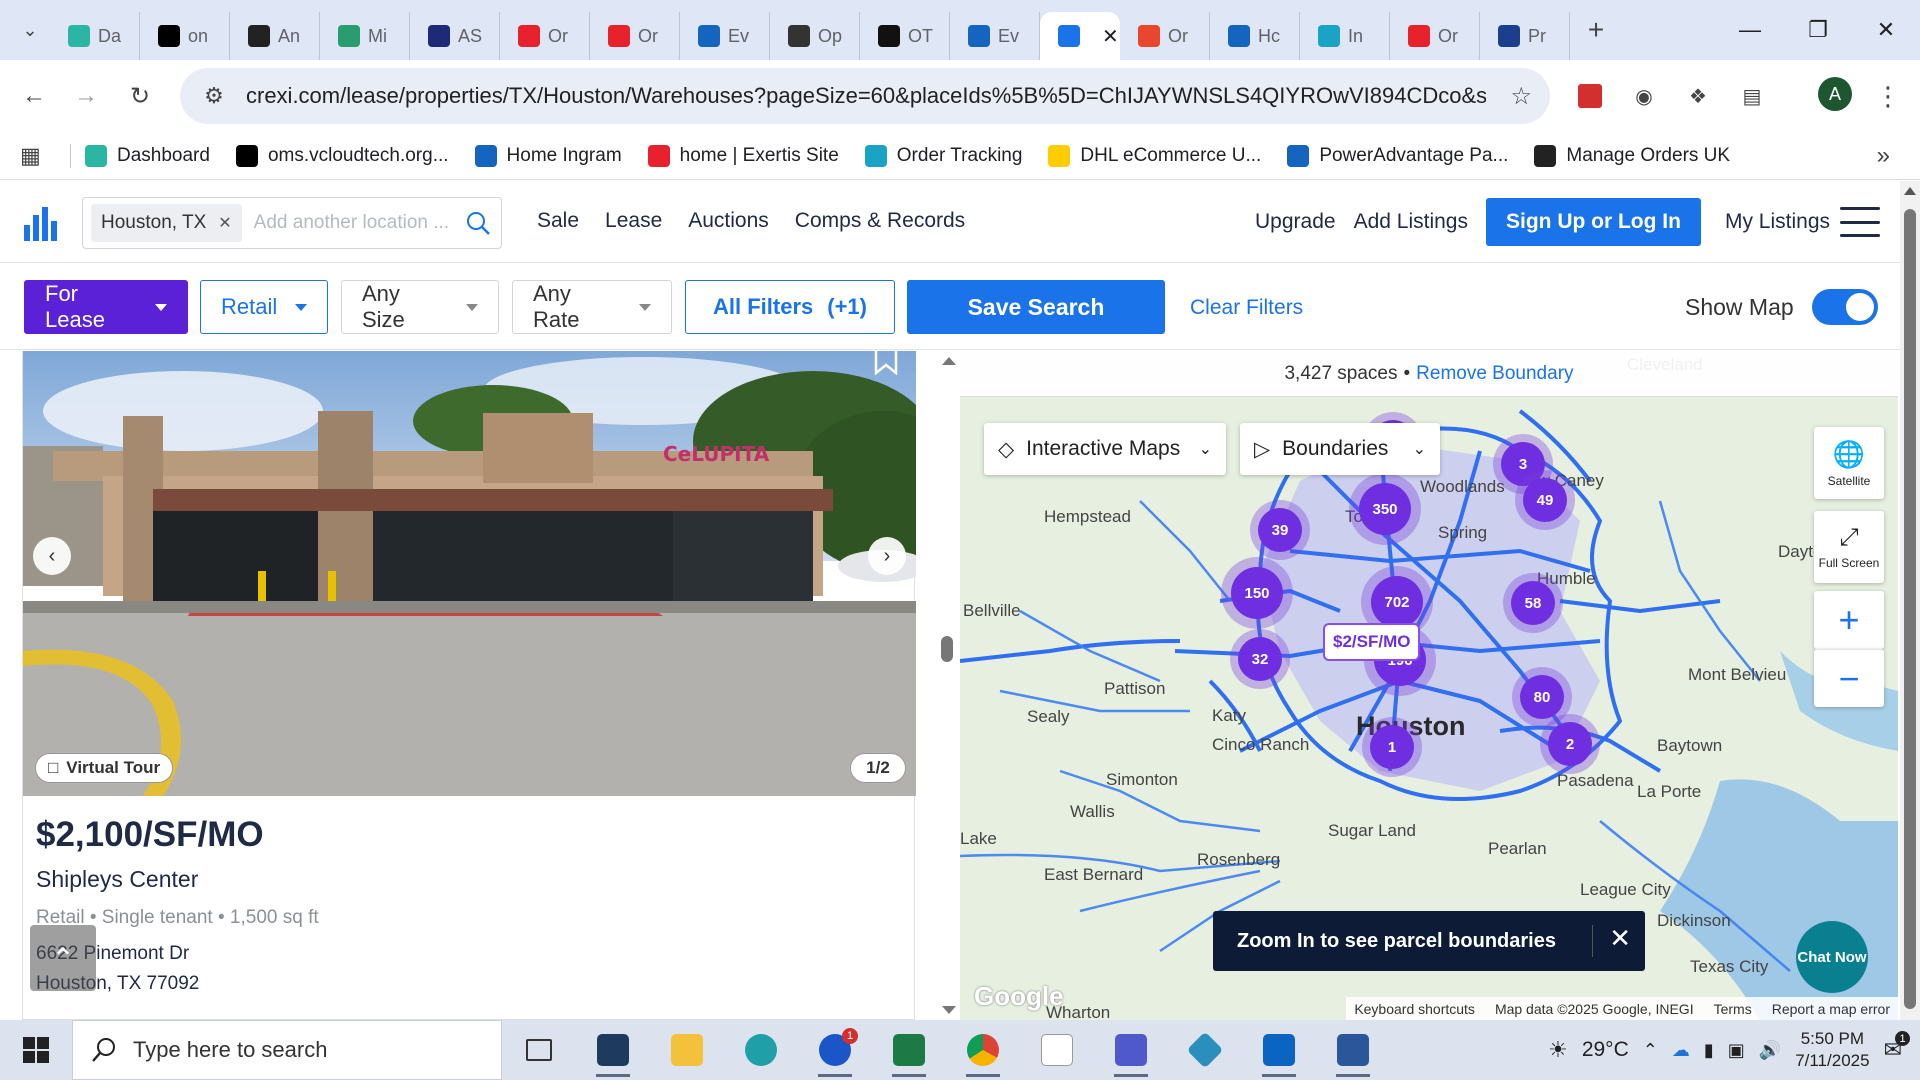 The height and width of the screenshot is (1080, 1920). Describe the element at coordinates (1257, 593) in the screenshot. I see `map-cluster: 150` at that location.